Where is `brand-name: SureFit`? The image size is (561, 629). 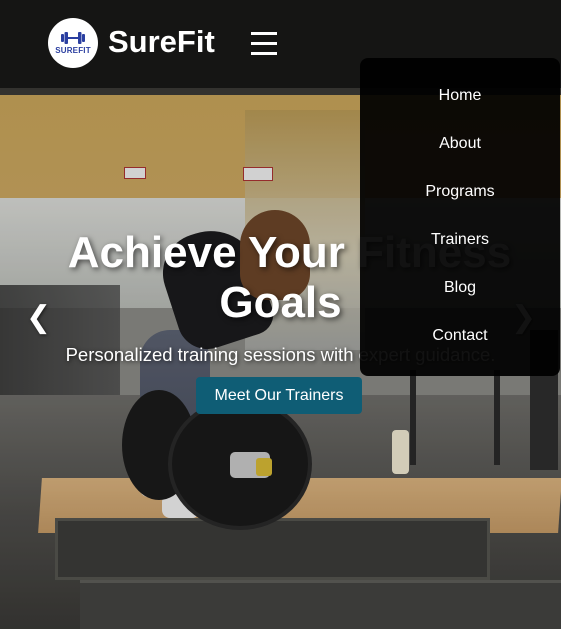 brand-name: SureFit is located at coordinates (161, 42).